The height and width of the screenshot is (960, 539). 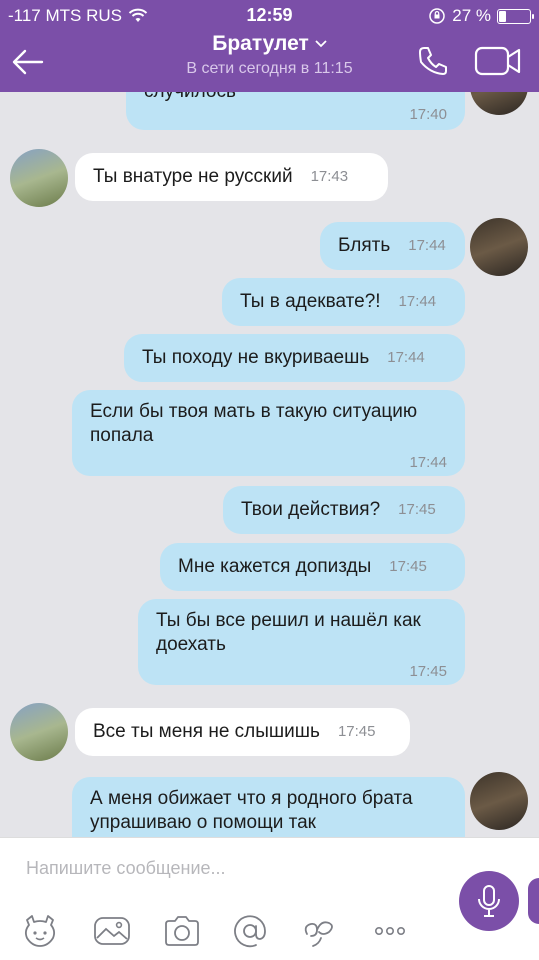 I want to click on outgoing-message: Блять 17:44, so click(x=392, y=246).